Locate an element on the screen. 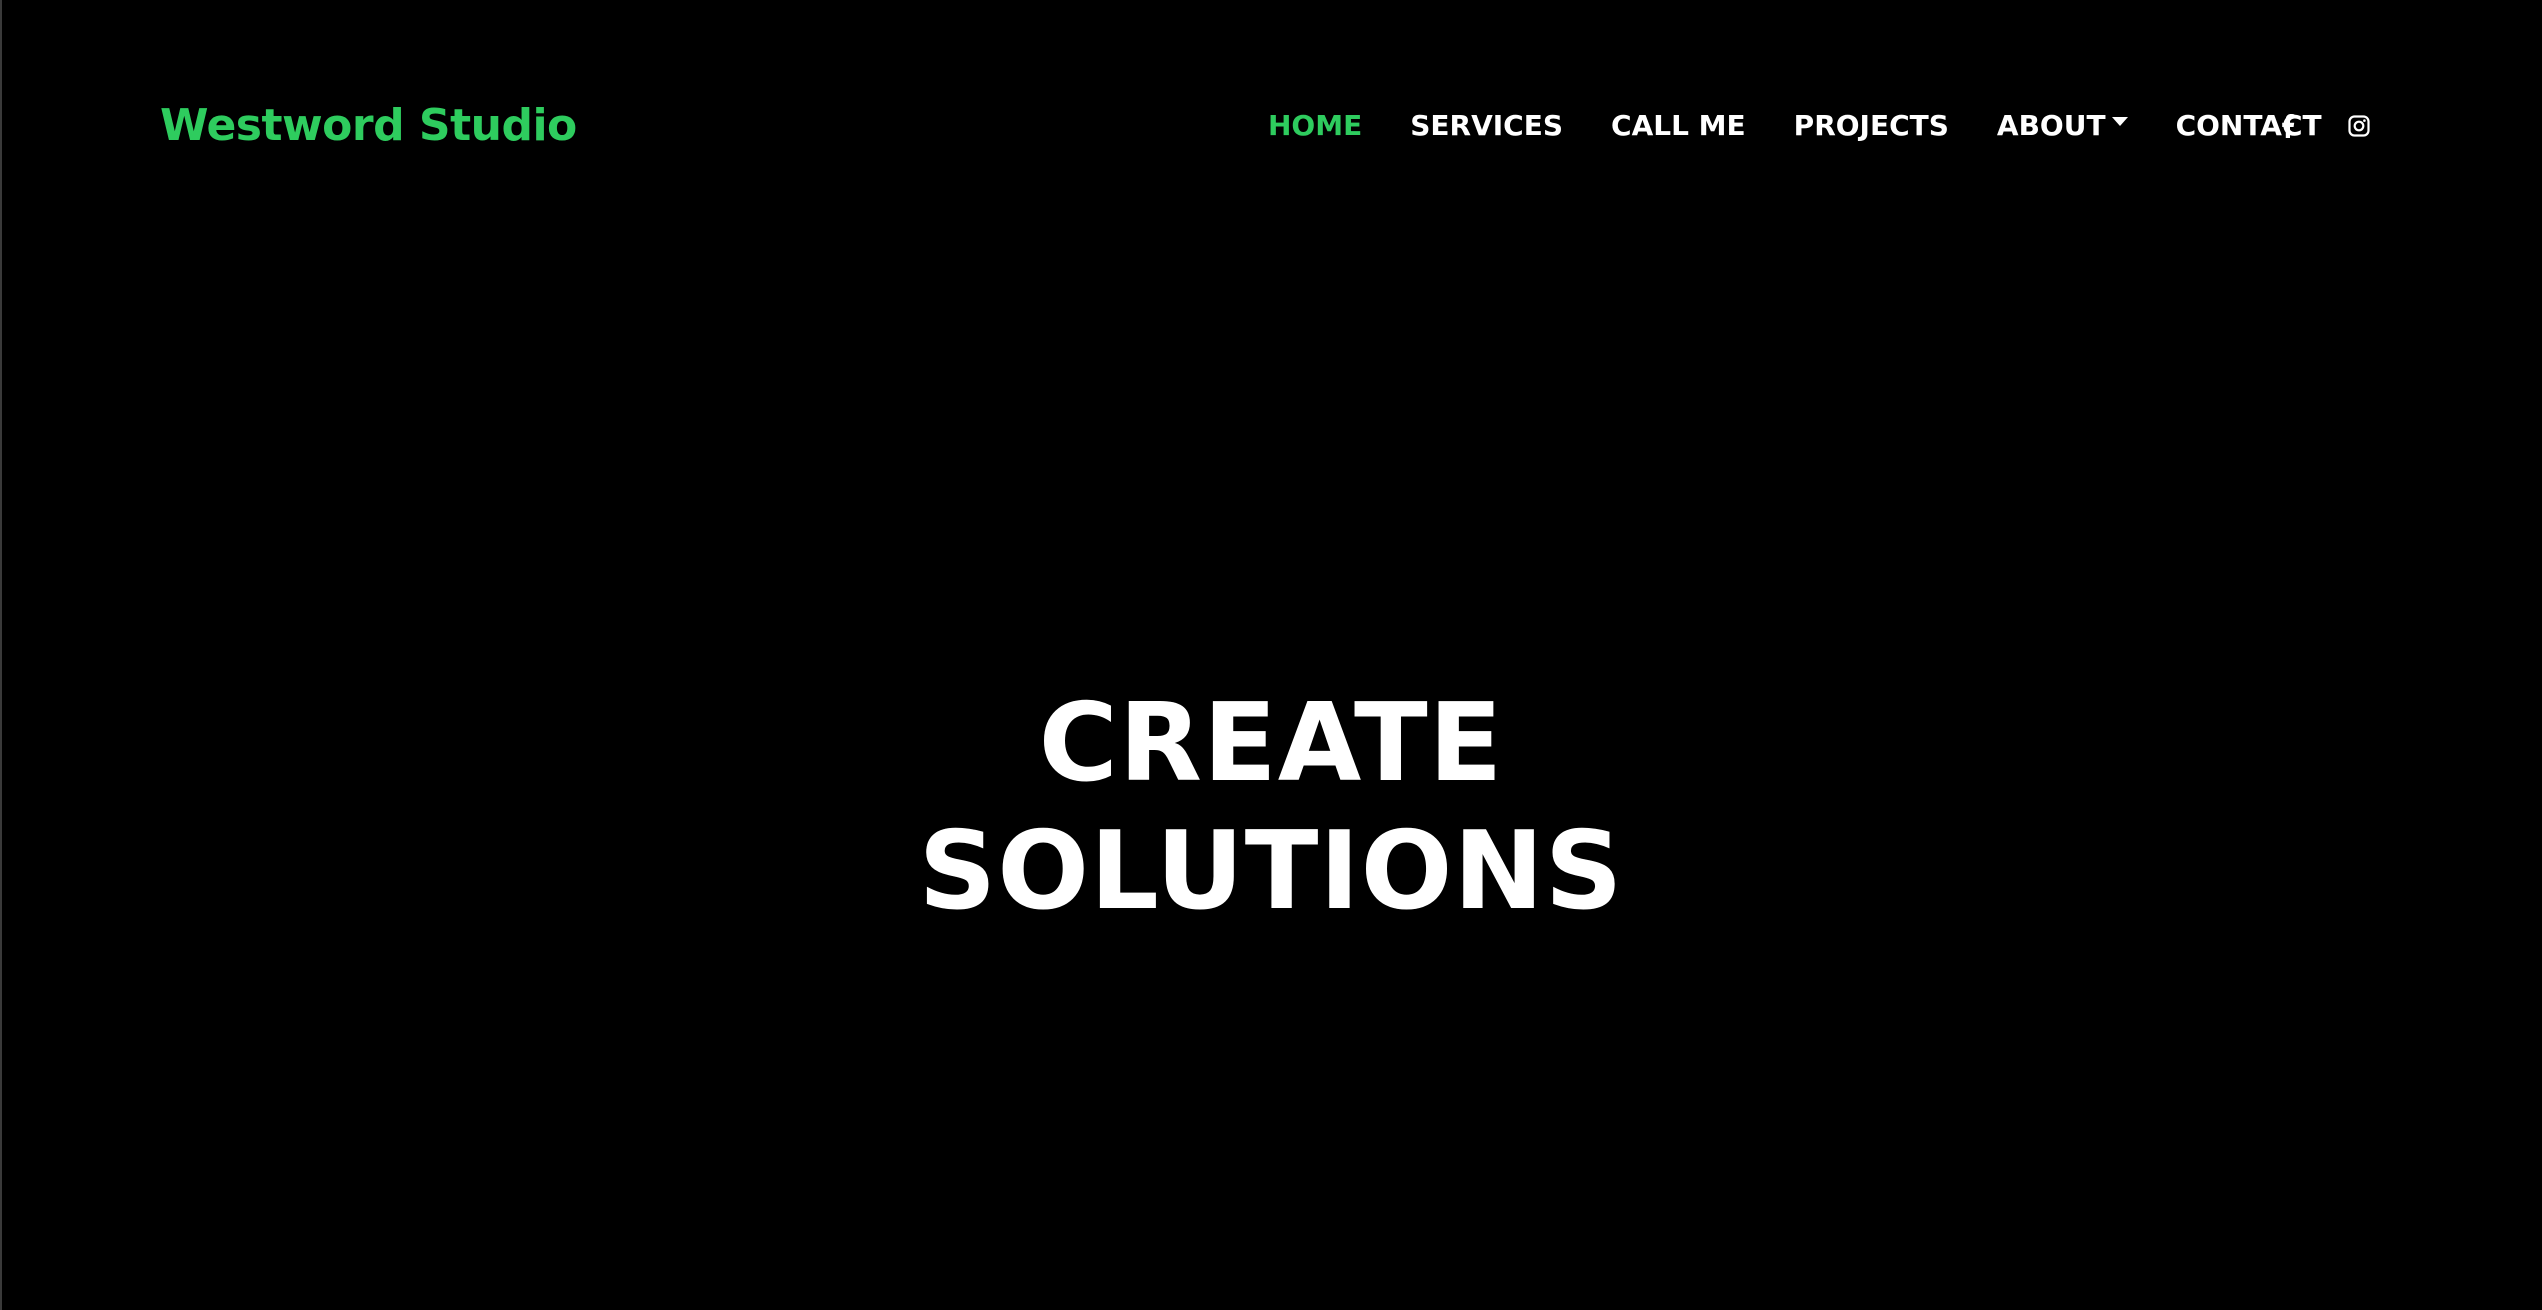 The width and height of the screenshot is (2542, 1310). facebook-icon is located at coordinates (2288, 126).